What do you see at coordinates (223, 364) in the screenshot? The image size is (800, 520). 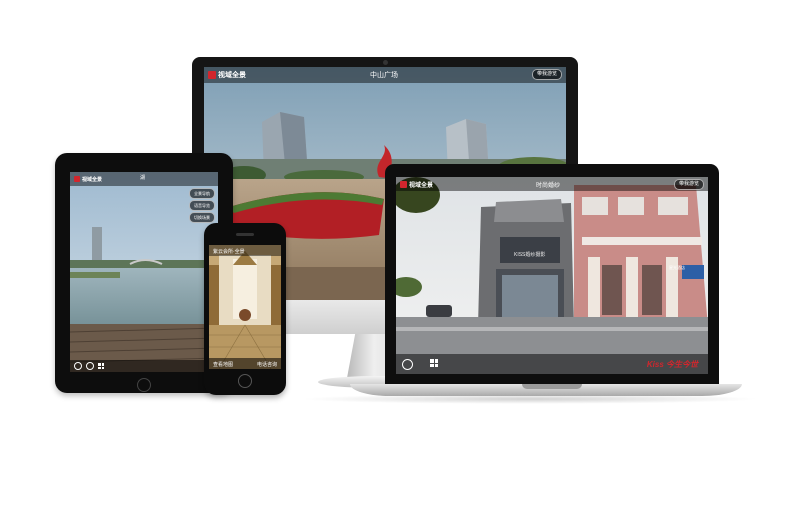 I see `phone-map-link: 查看地图` at bounding box center [223, 364].